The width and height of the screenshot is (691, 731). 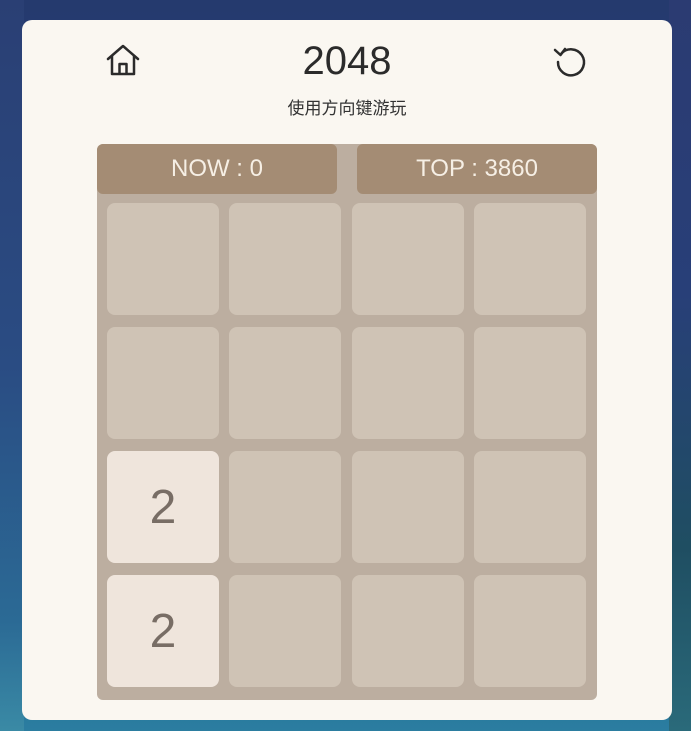 I want to click on tile-r2-c0: 2, so click(x=163, y=507).